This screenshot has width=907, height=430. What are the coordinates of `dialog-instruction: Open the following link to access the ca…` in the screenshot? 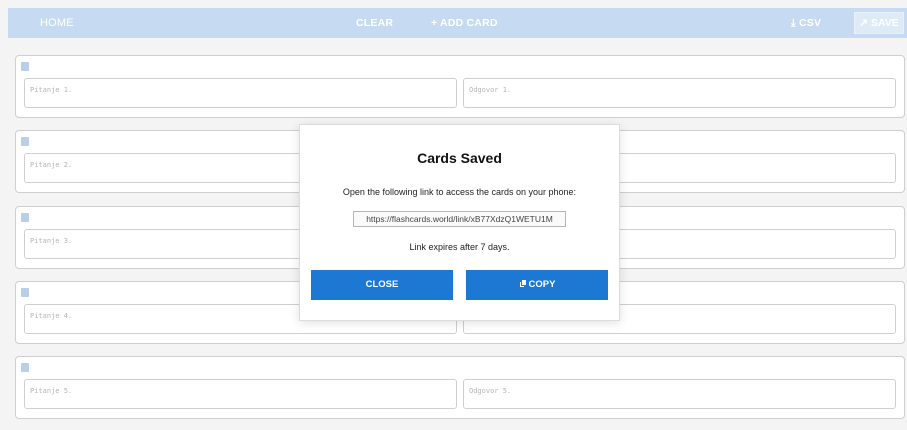 It's located at (459, 192).